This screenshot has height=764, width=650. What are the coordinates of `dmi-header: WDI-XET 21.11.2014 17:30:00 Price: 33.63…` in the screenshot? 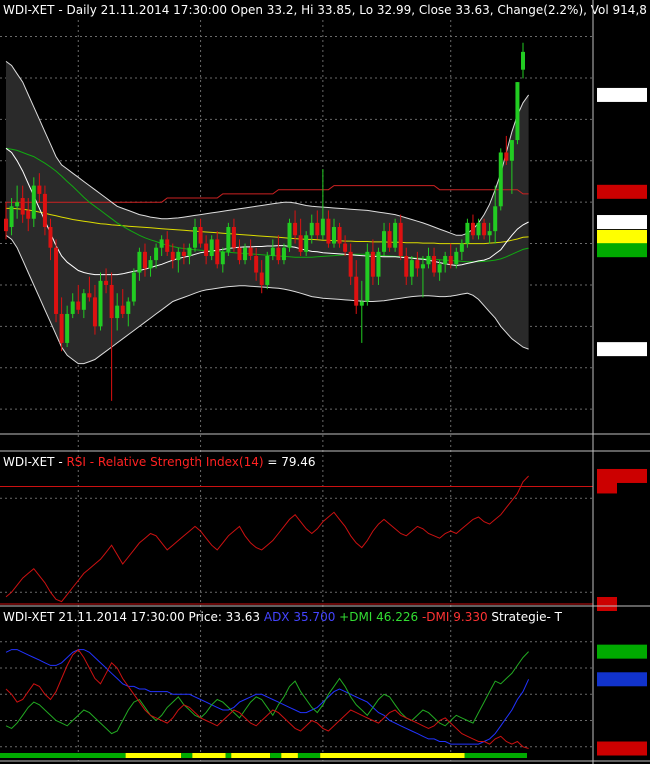 It's located at (283, 617).